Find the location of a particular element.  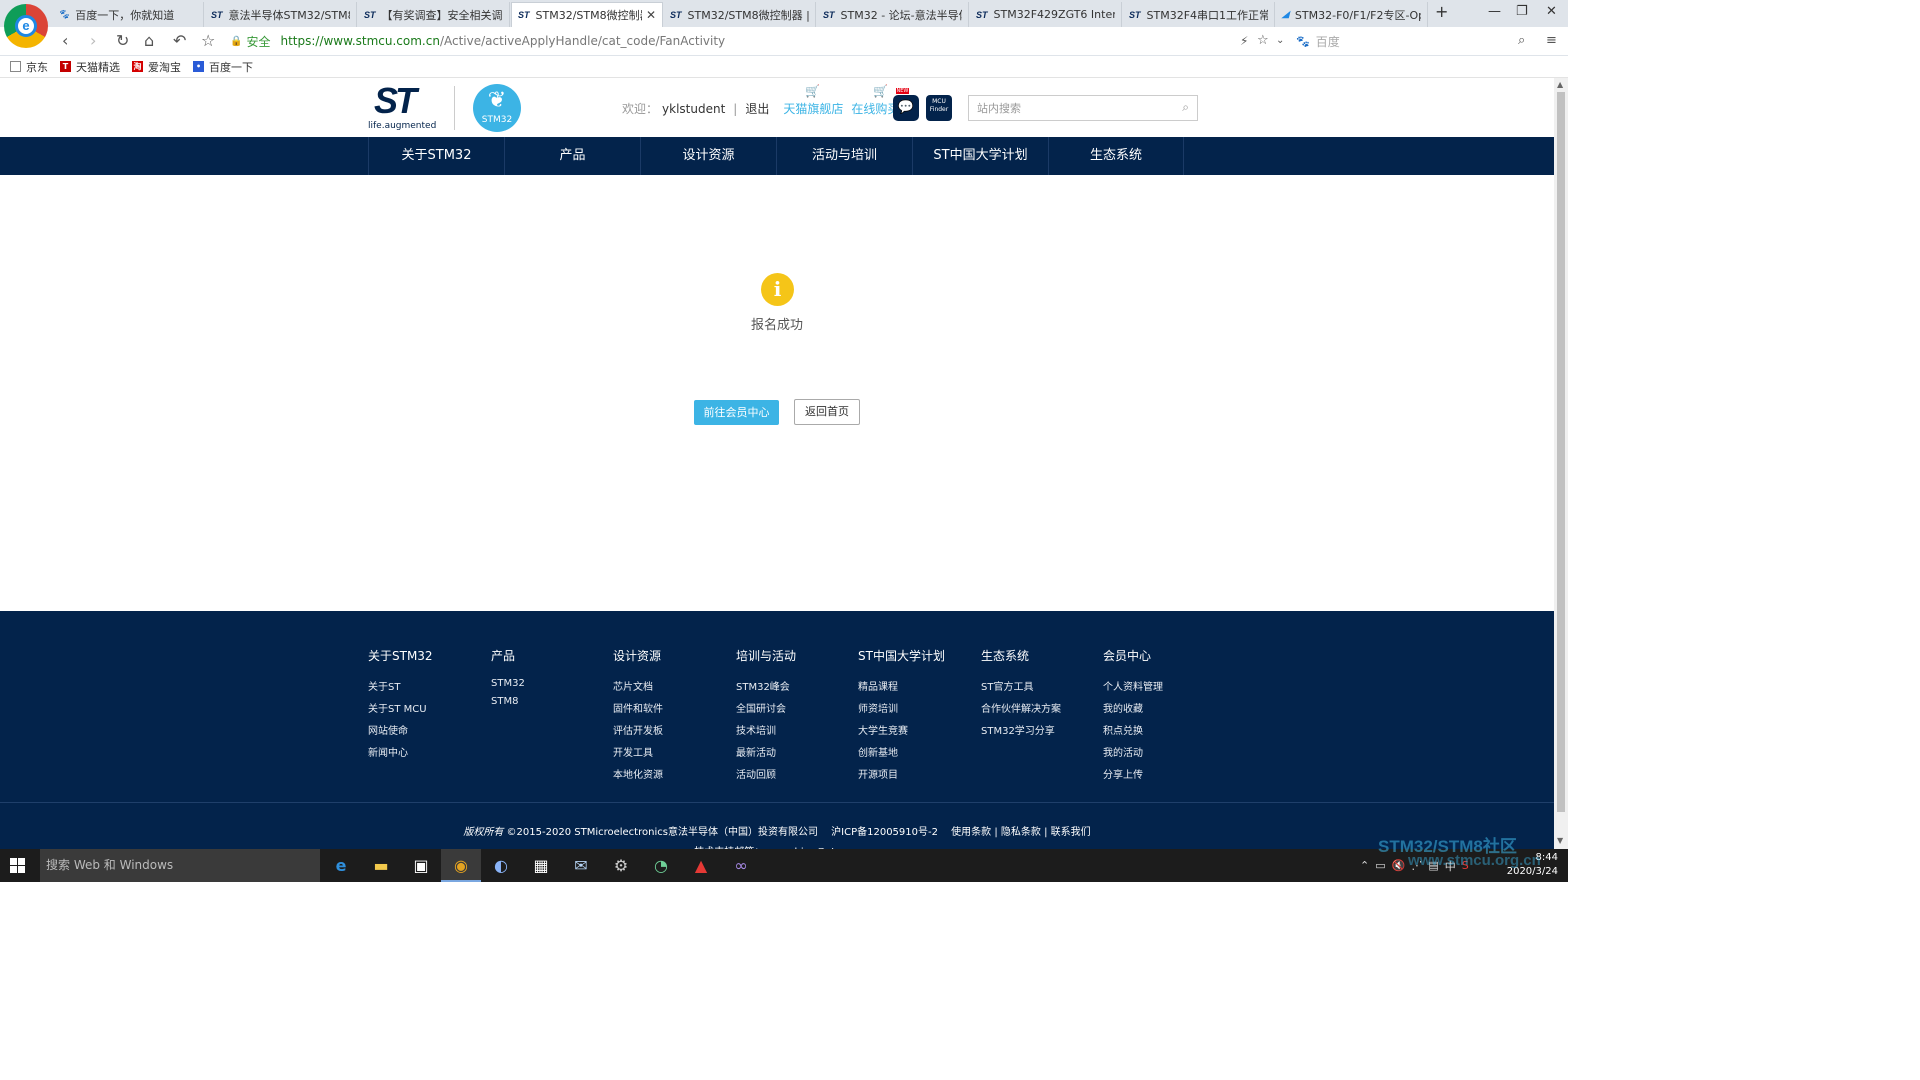

scroll-up-icon: ▲ is located at coordinates (1560, 84).